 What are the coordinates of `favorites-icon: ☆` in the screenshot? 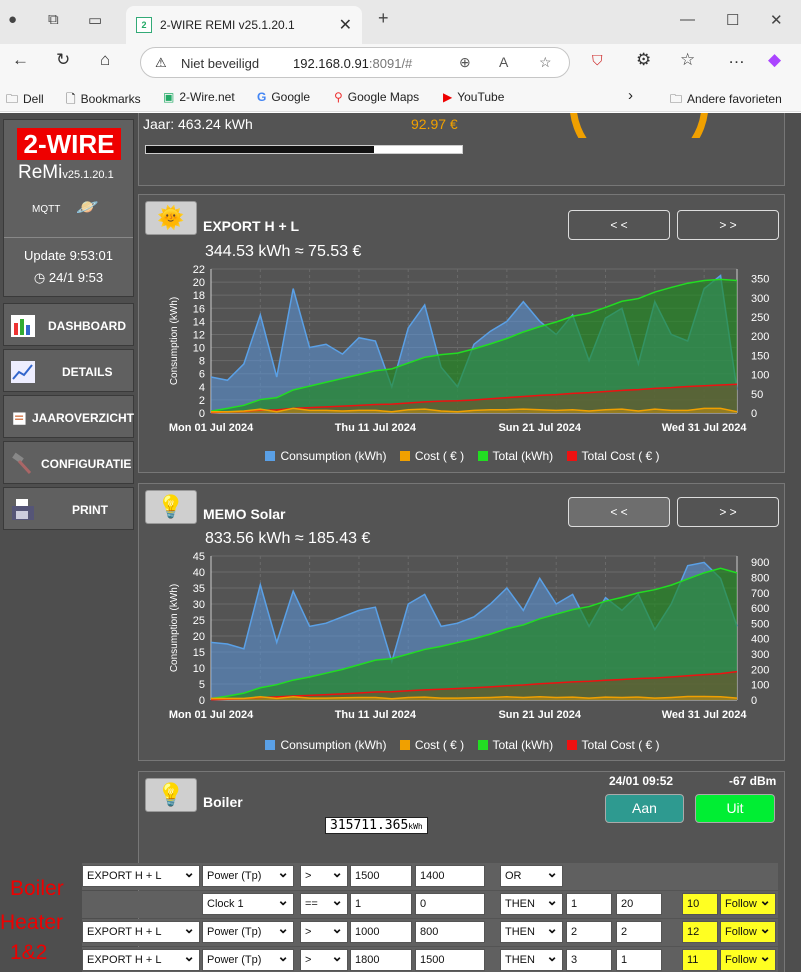 It's located at (687, 60).